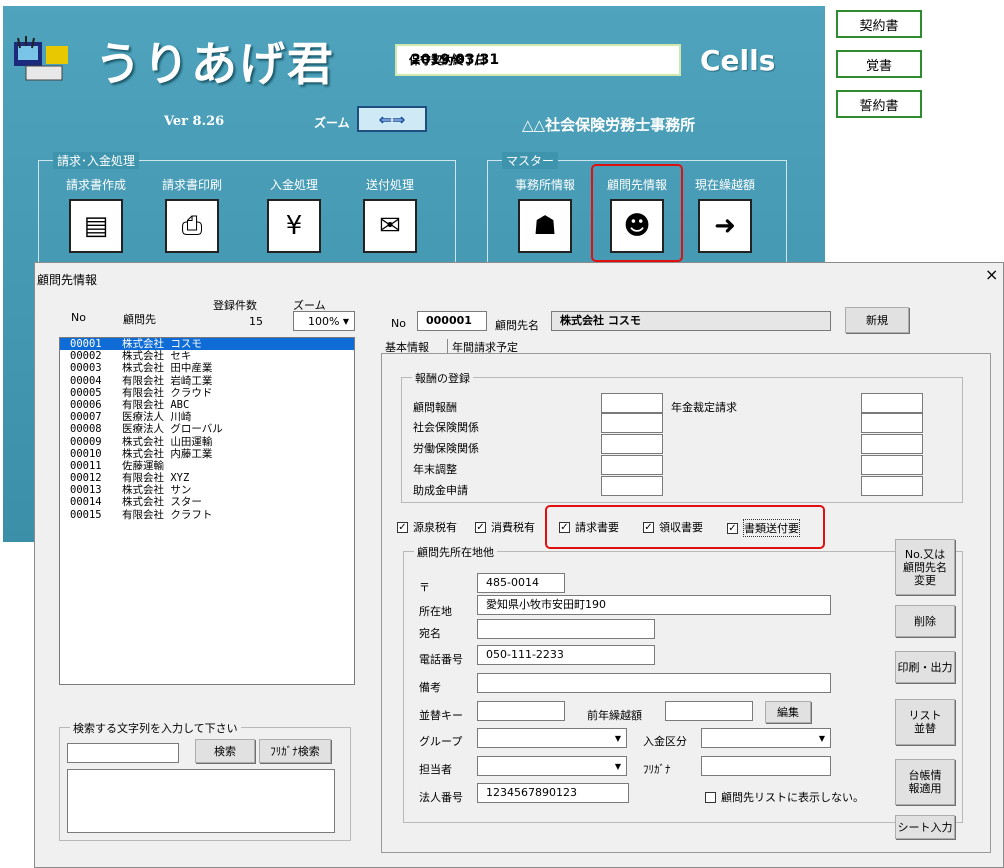 The height and width of the screenshot is (868, 1004). I want to click on print-output-button: 印刷・出力, so click(925, 667).